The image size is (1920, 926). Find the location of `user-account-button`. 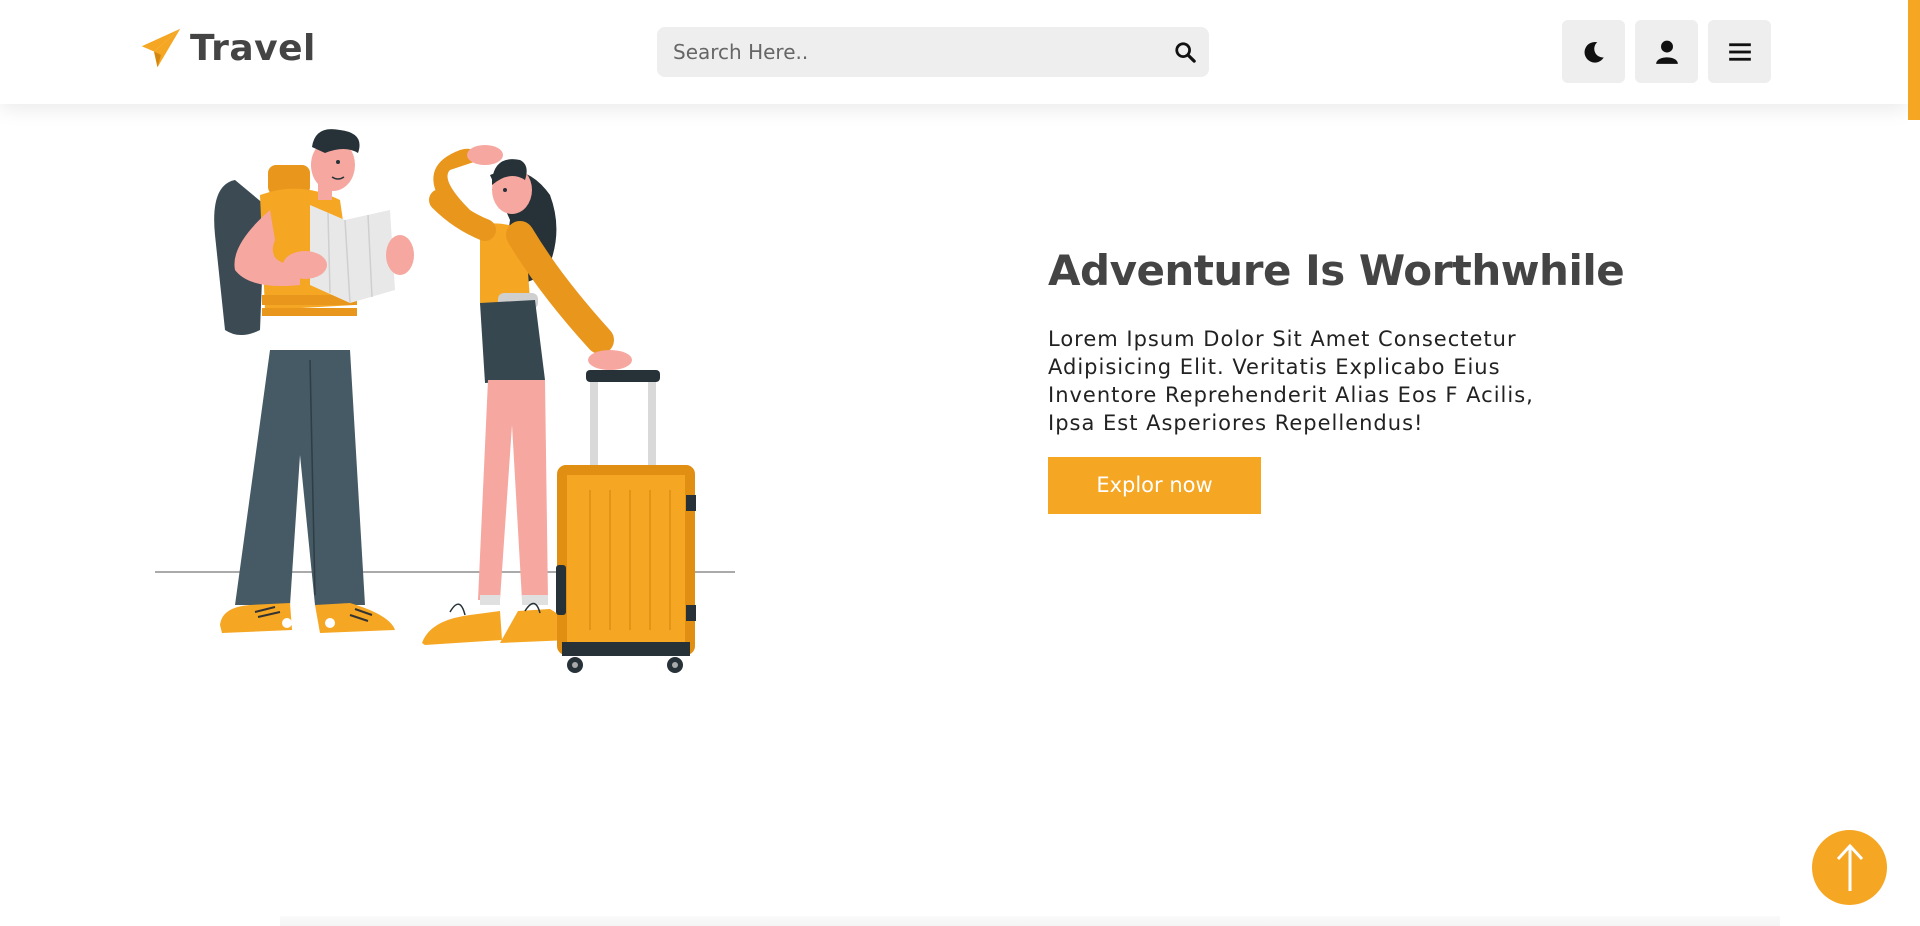

user-account-button is located at coordinates (1666, 51).